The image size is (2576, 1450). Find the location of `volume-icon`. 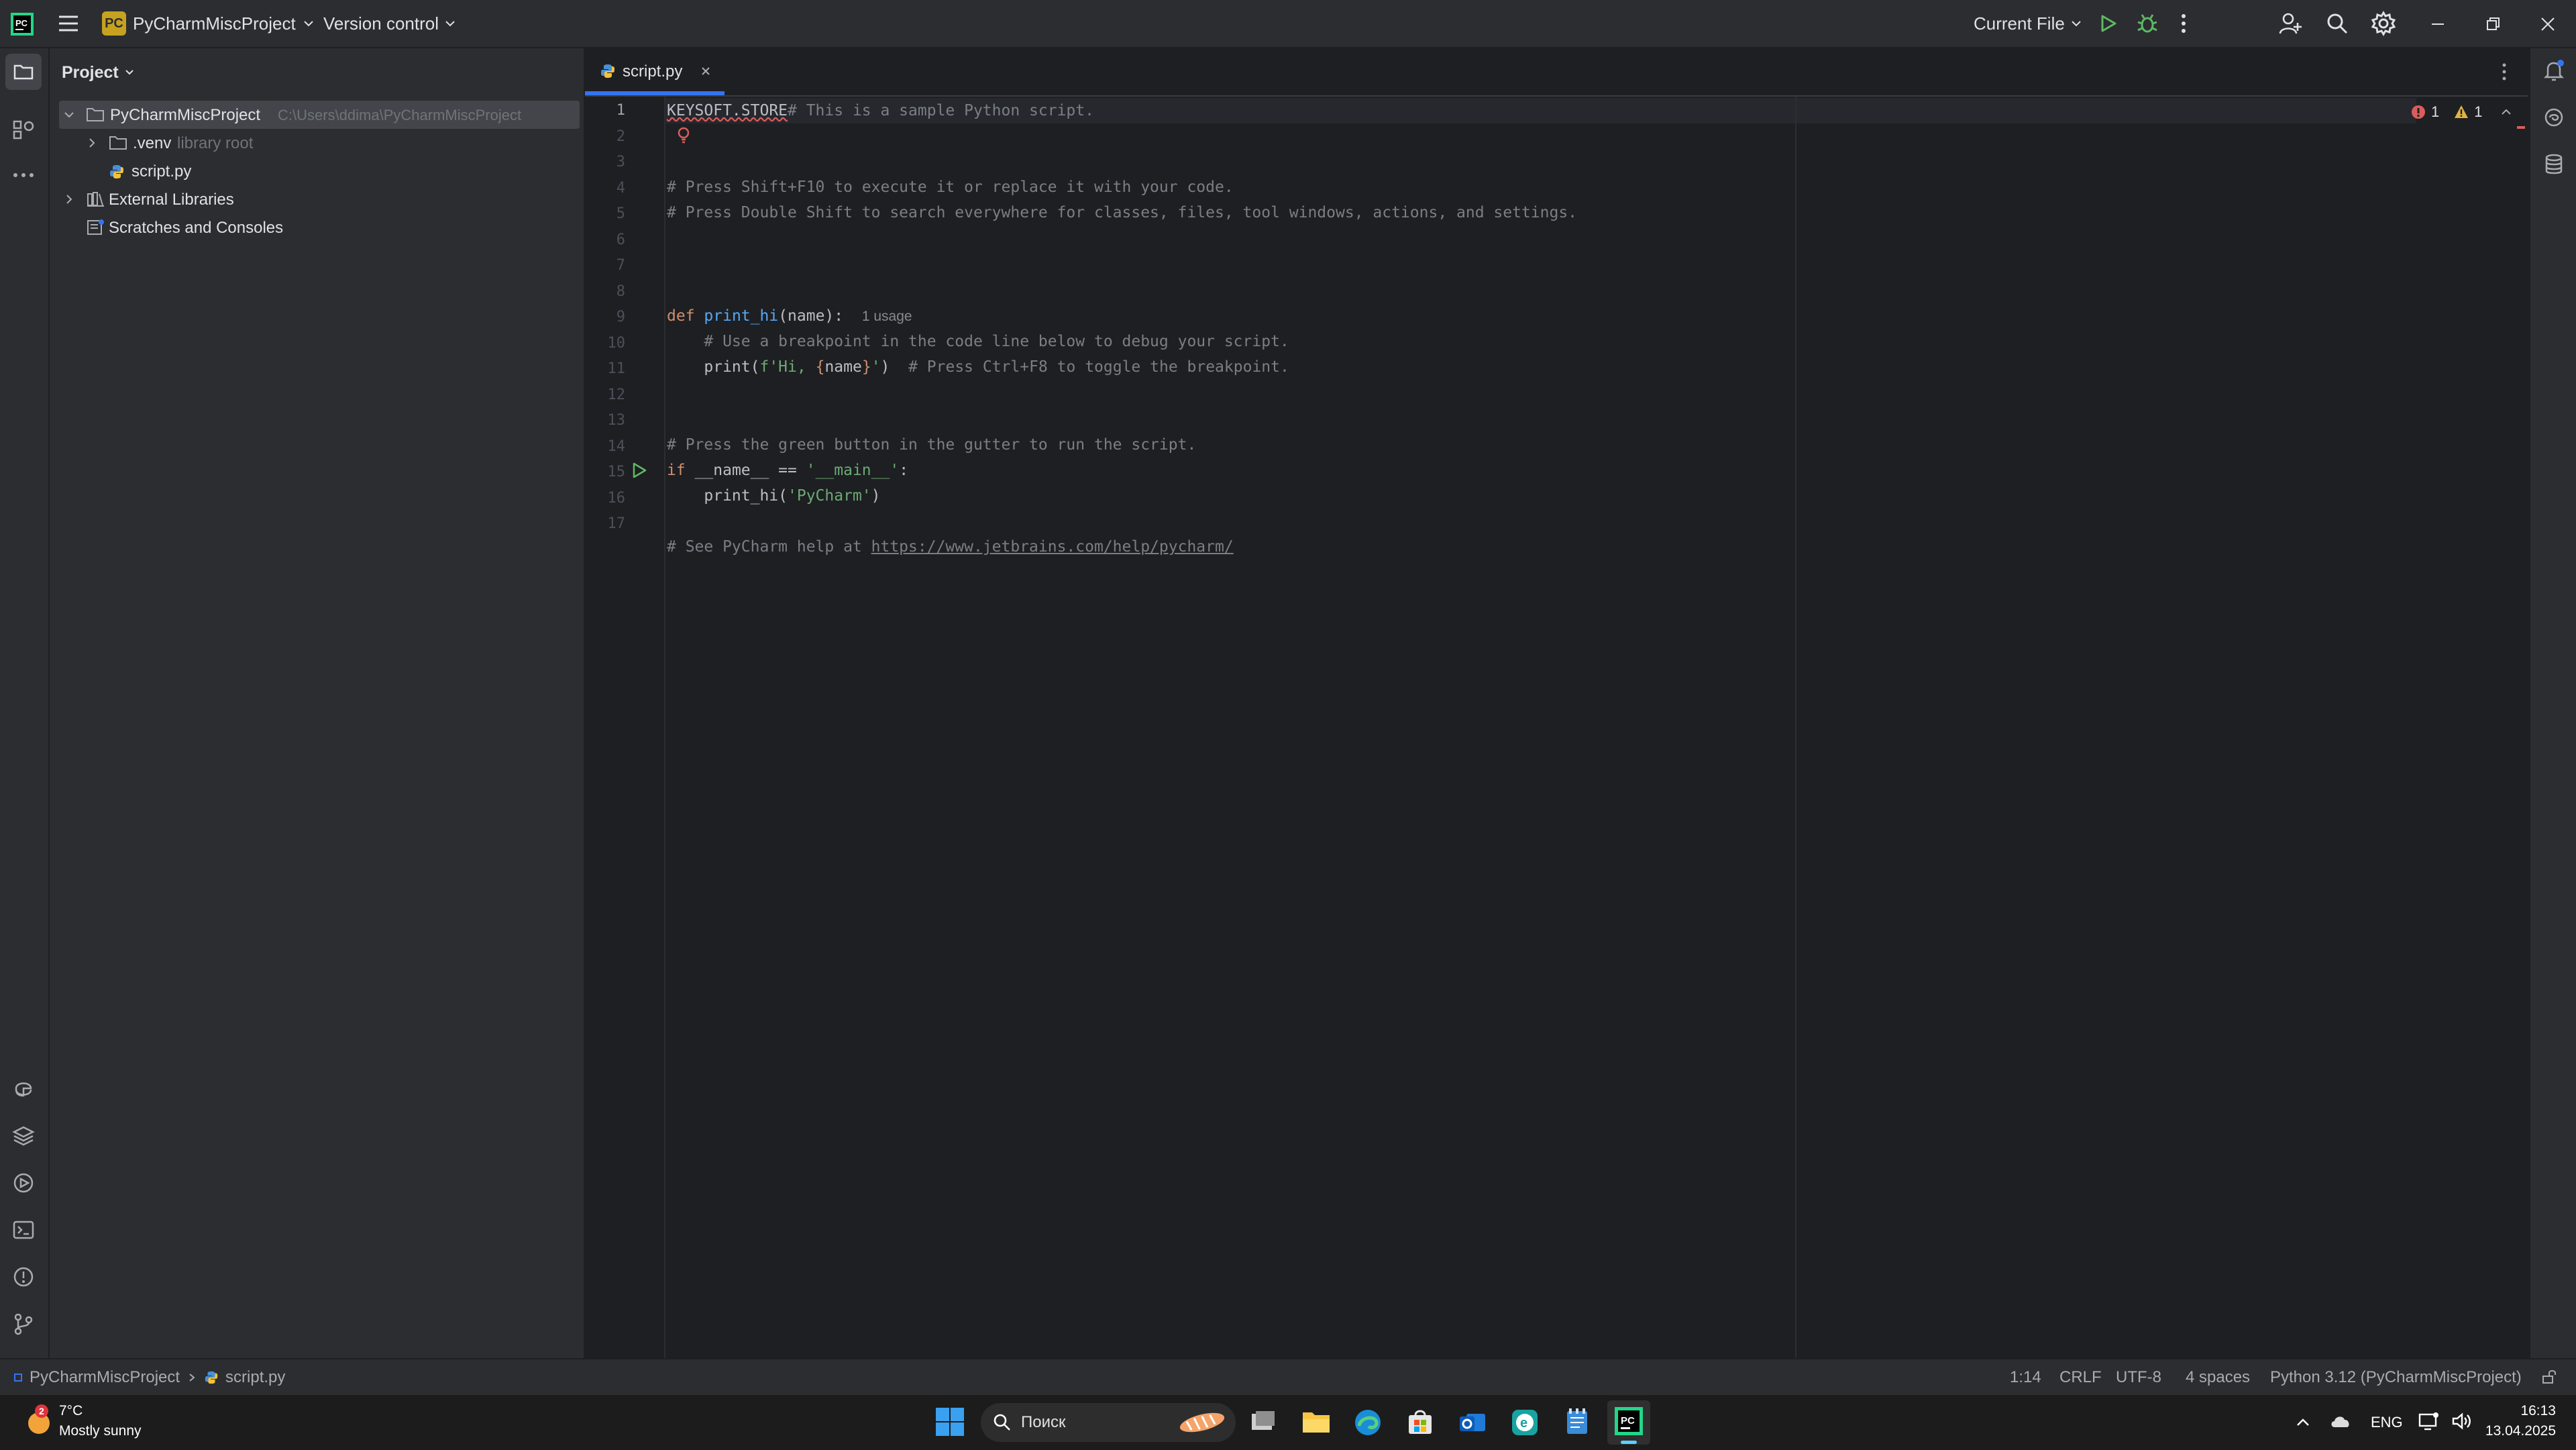

volume-icon is located at coordinates (2462, 1421).